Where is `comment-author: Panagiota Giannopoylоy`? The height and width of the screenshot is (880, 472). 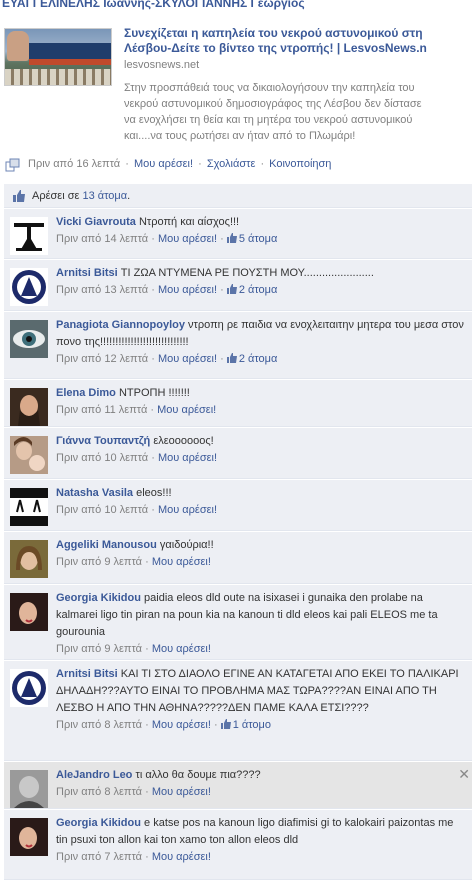
comment-author: Panagiota Giannopoylоy is located at coordinates (120, 325).